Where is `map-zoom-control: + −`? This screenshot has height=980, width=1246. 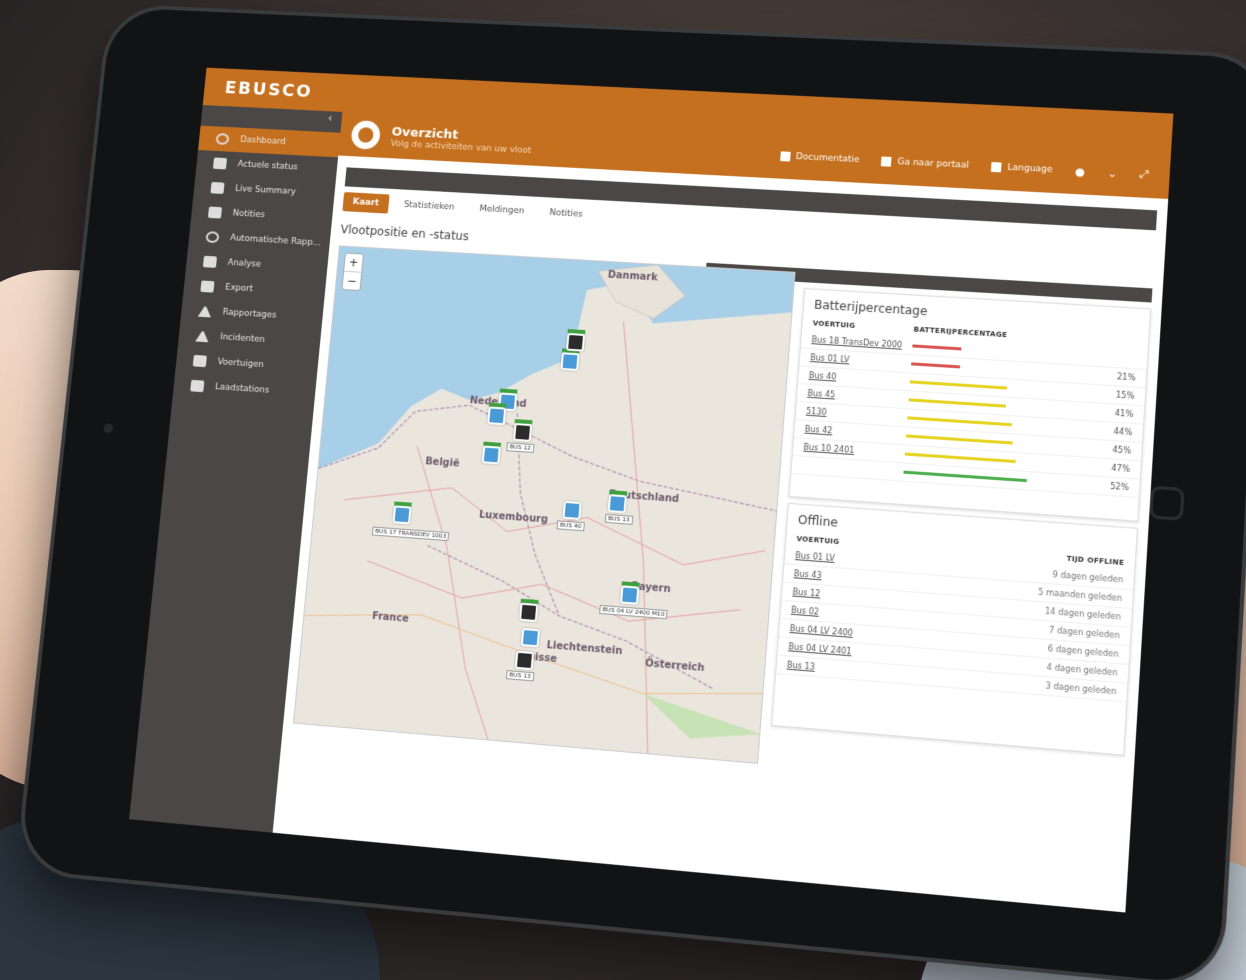
map-zoom-control: + − is located at coordinates (352, 272).